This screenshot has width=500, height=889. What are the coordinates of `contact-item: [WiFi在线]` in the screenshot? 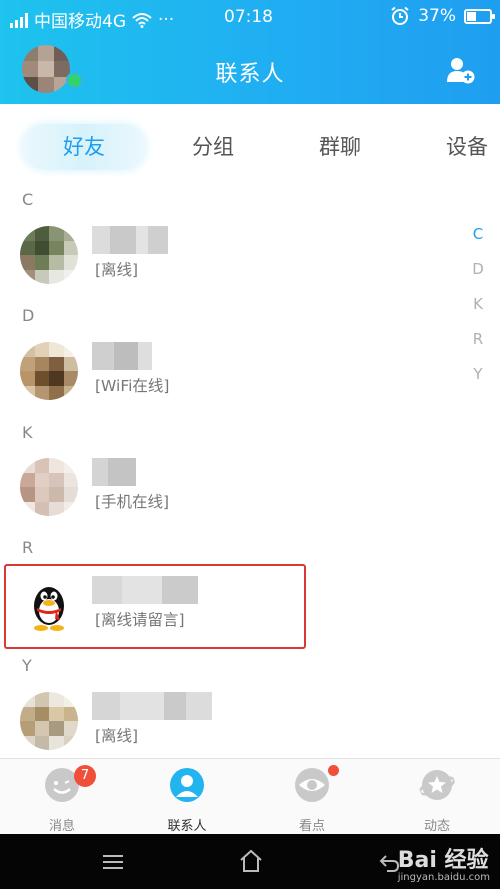 It's located at (250, 380).